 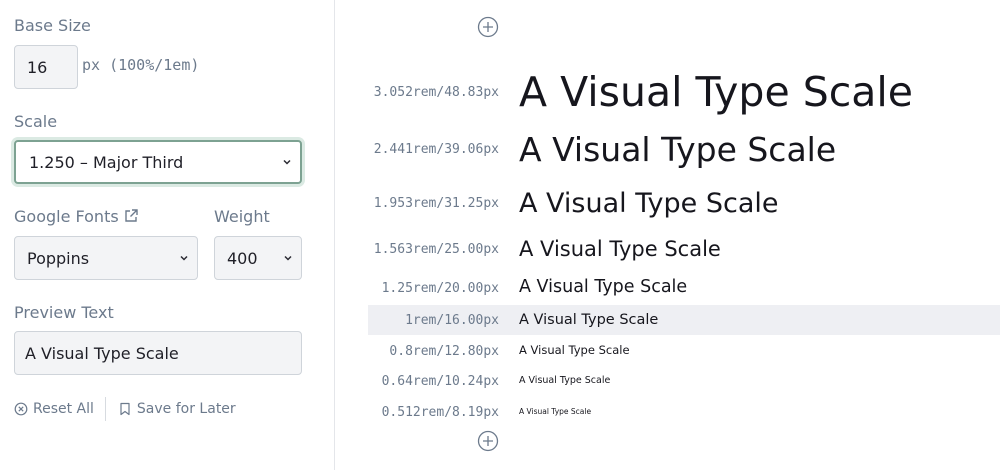 What do you see at coordinates (440, 288) in the screenshot?
I see `size-label: 1.25rem/20.00px` at bounding box center [440, 288].